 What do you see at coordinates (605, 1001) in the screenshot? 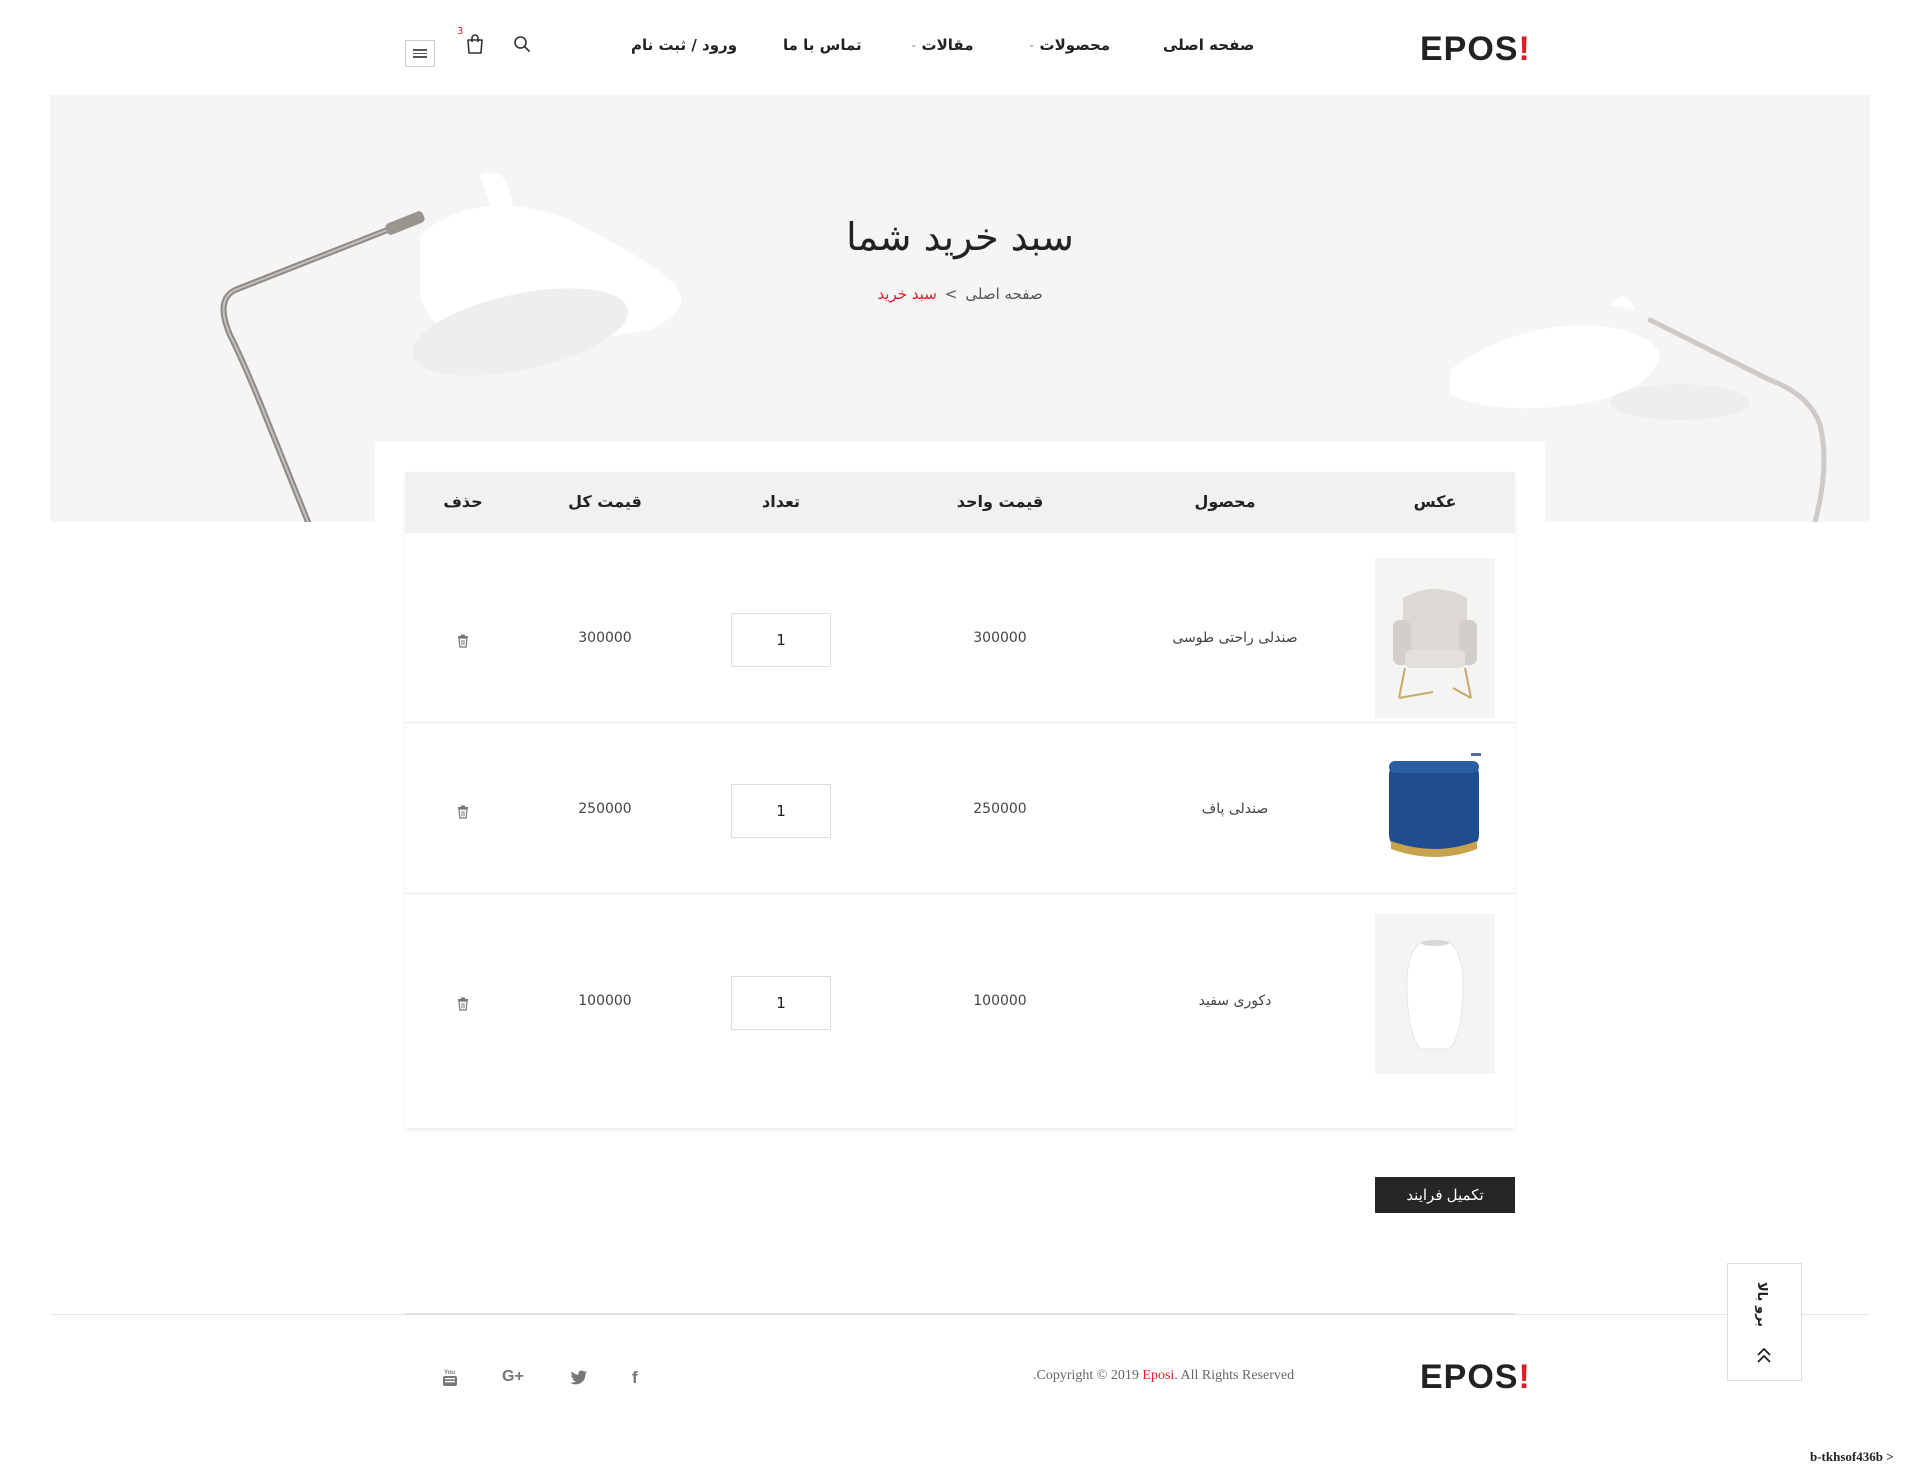
I see `line-total: 100000` at bounding box center [605, 1001].